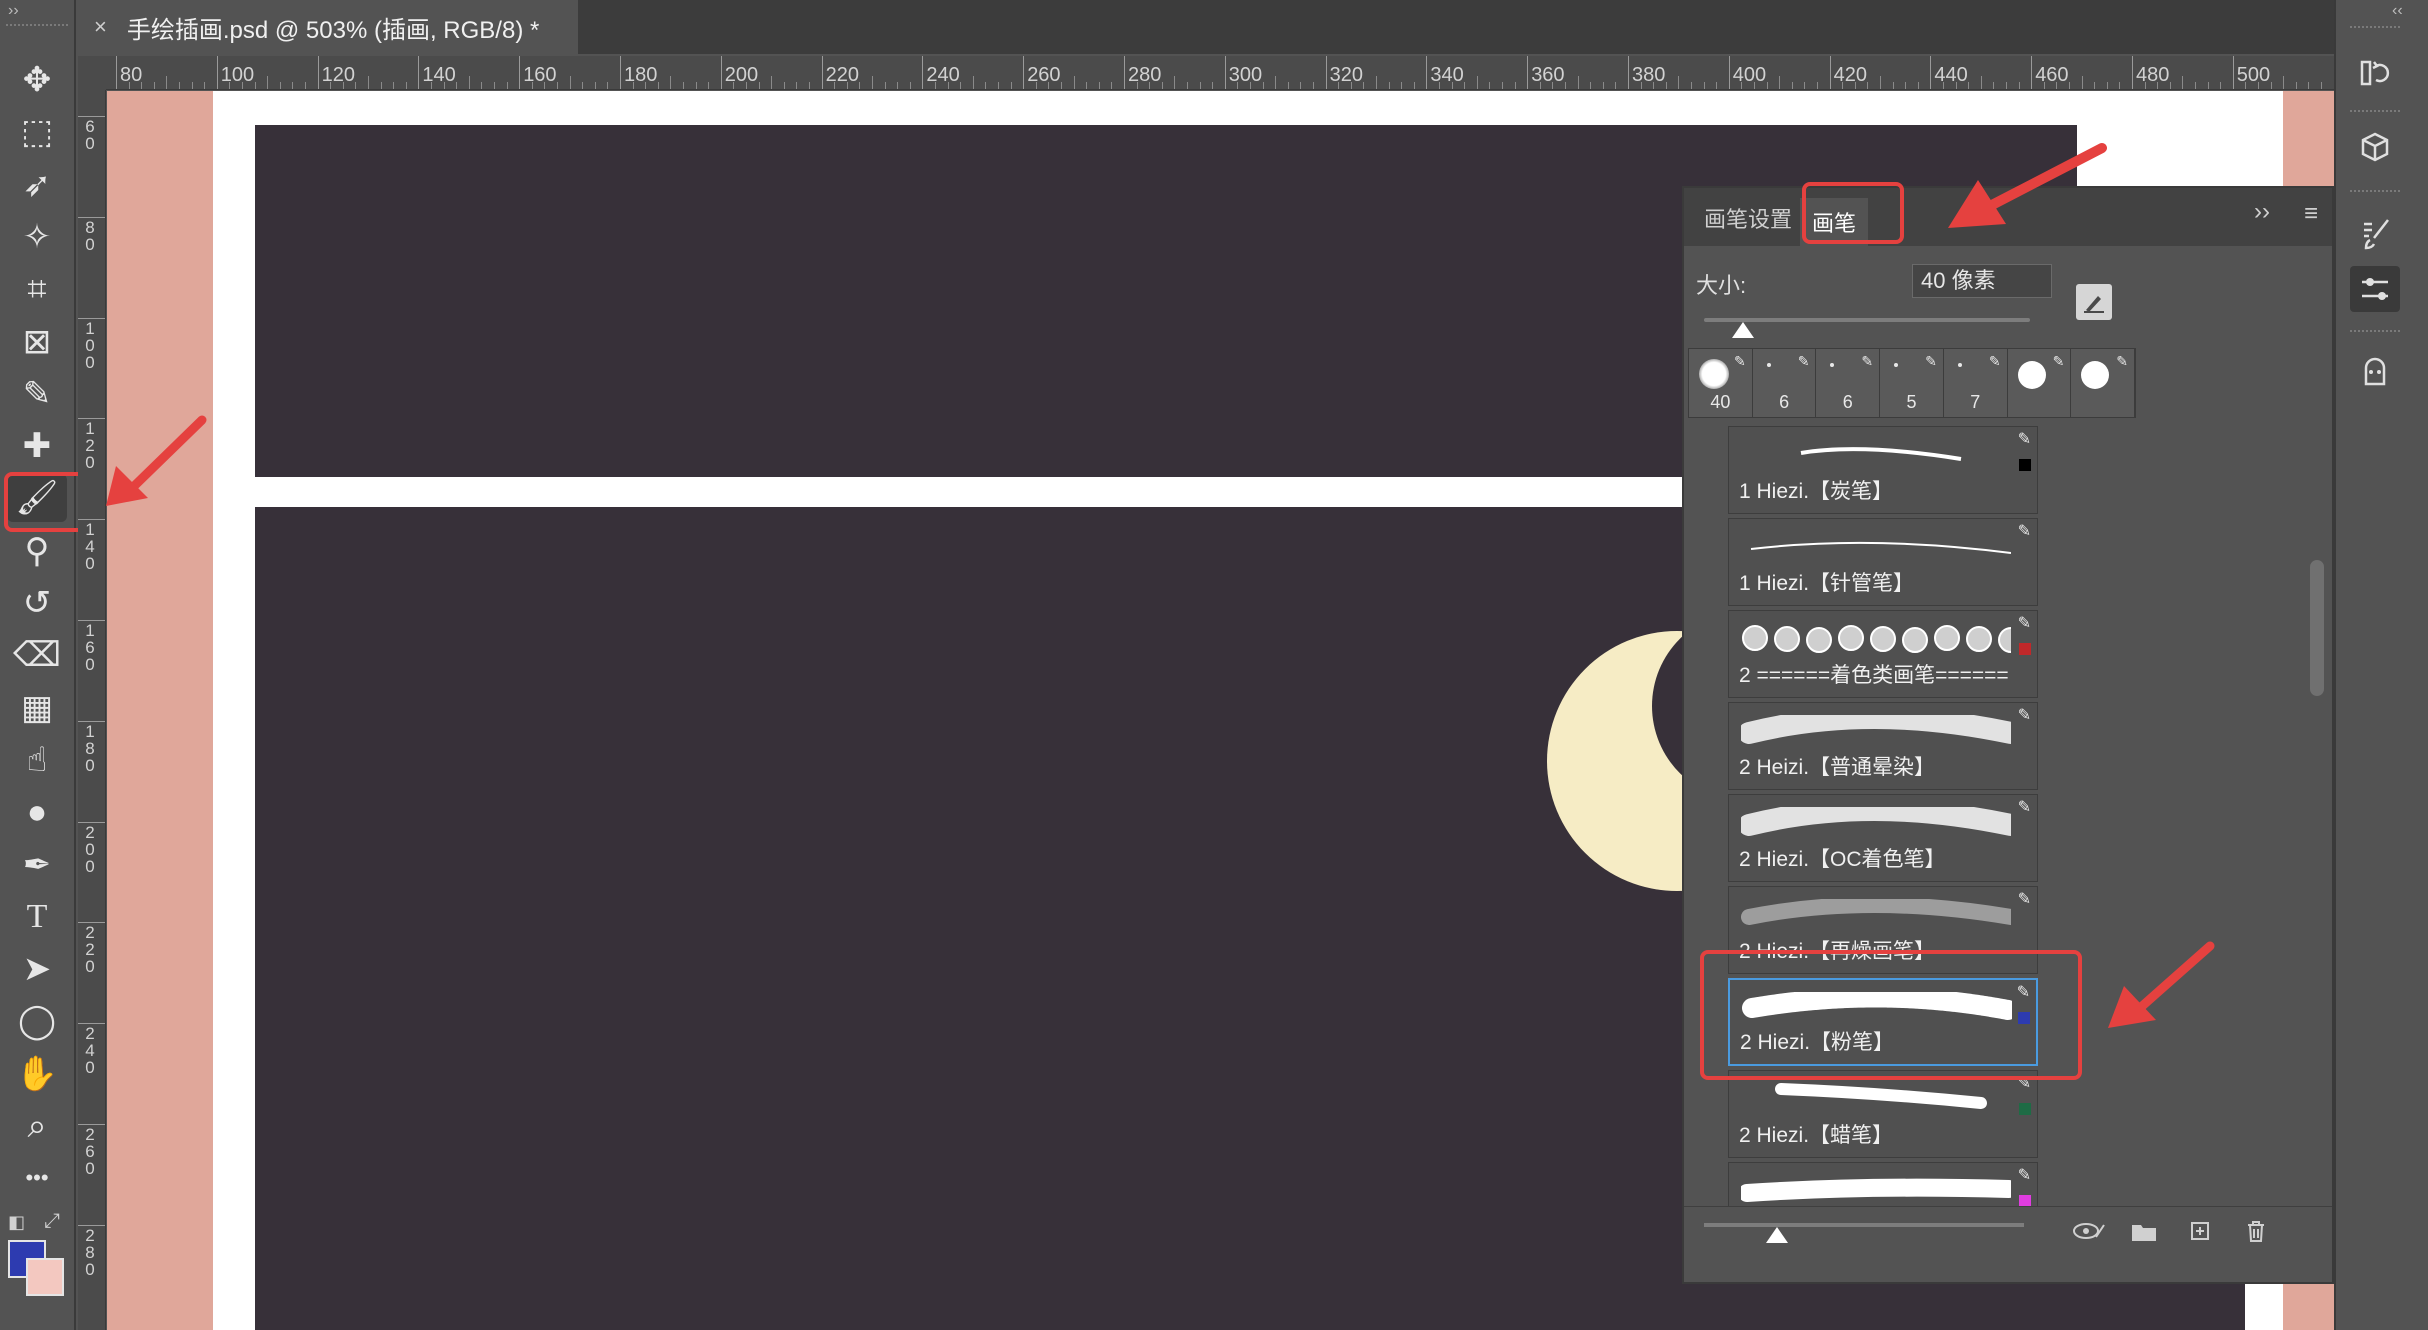 This screenshot has width=2428, height=1330. I want to click on default-colors-icon: ◧, so click(16, 1222).